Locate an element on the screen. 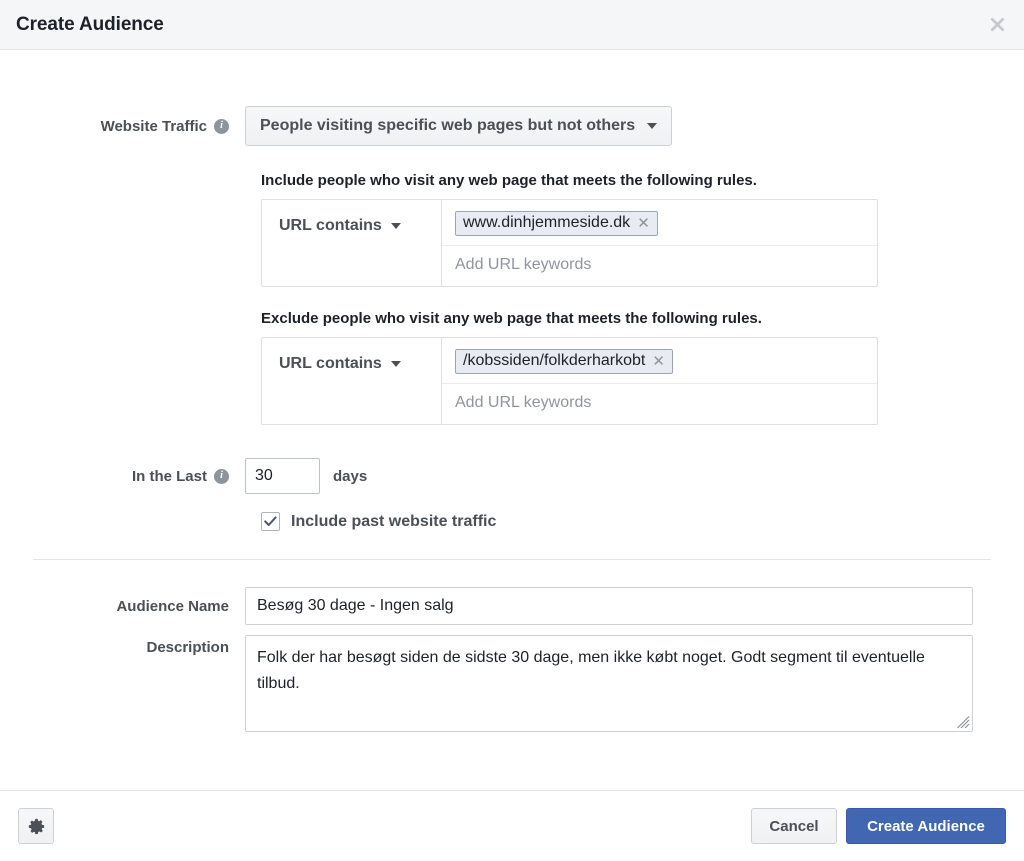  include-url-token: www.dinhjemmeside.dk ✕ is located at coordinates (556, 223).